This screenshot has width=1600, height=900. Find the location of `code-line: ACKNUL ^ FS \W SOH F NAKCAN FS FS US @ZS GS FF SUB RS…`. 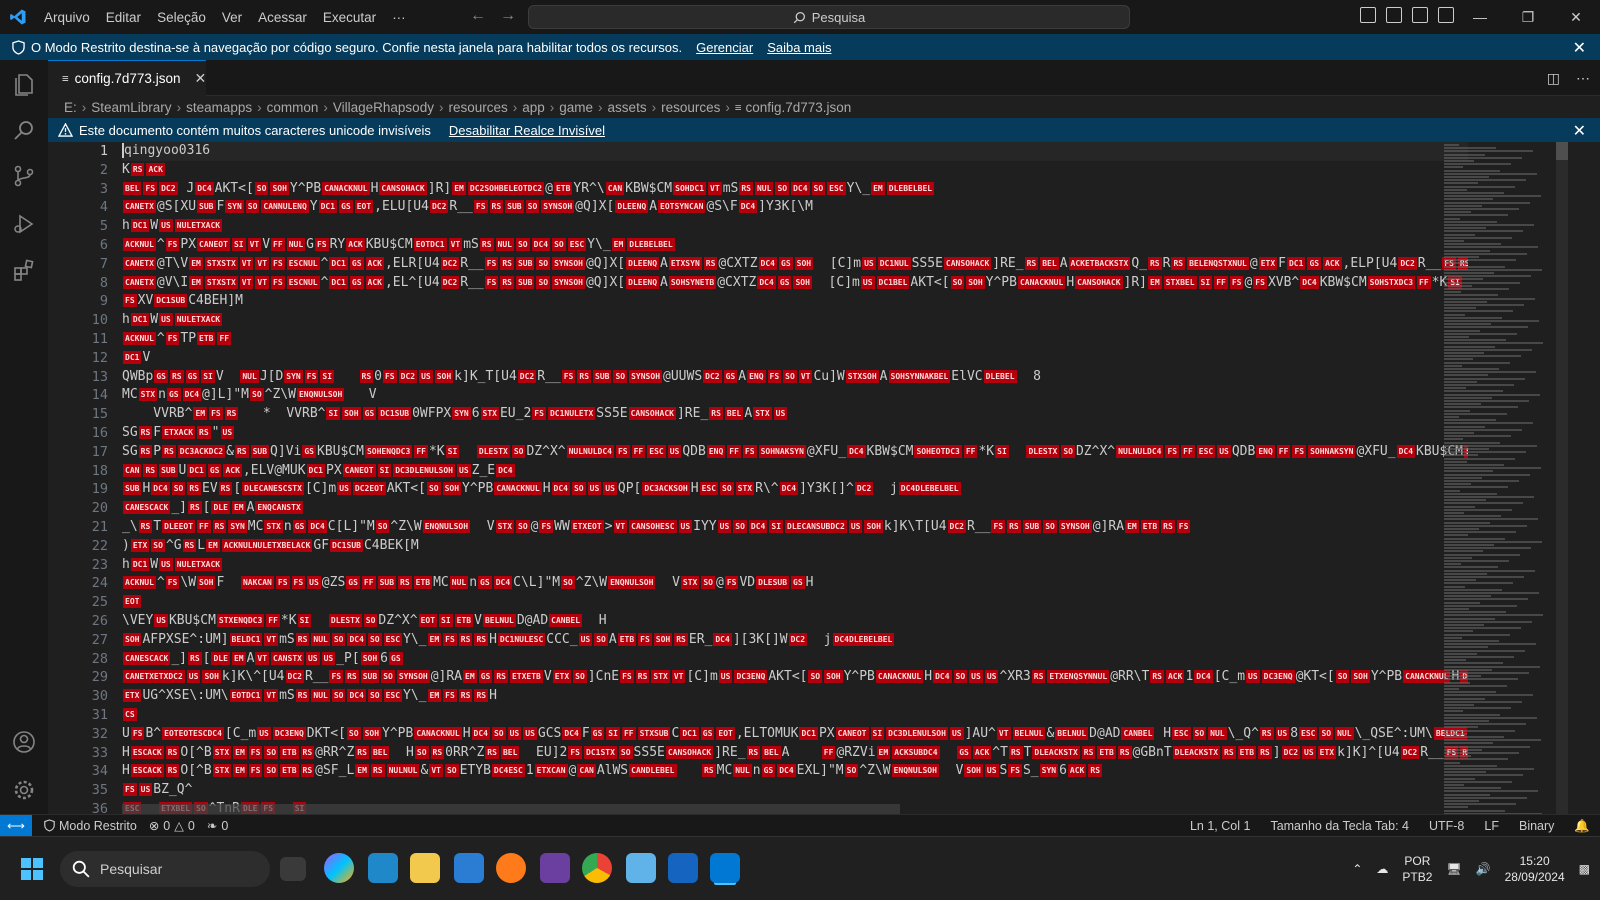

code-line: ACKNUL ^ FS \W SOH F NAKCAN FS FS US @ZS GS FF SUB RS… is located at coordinates (795, 583).